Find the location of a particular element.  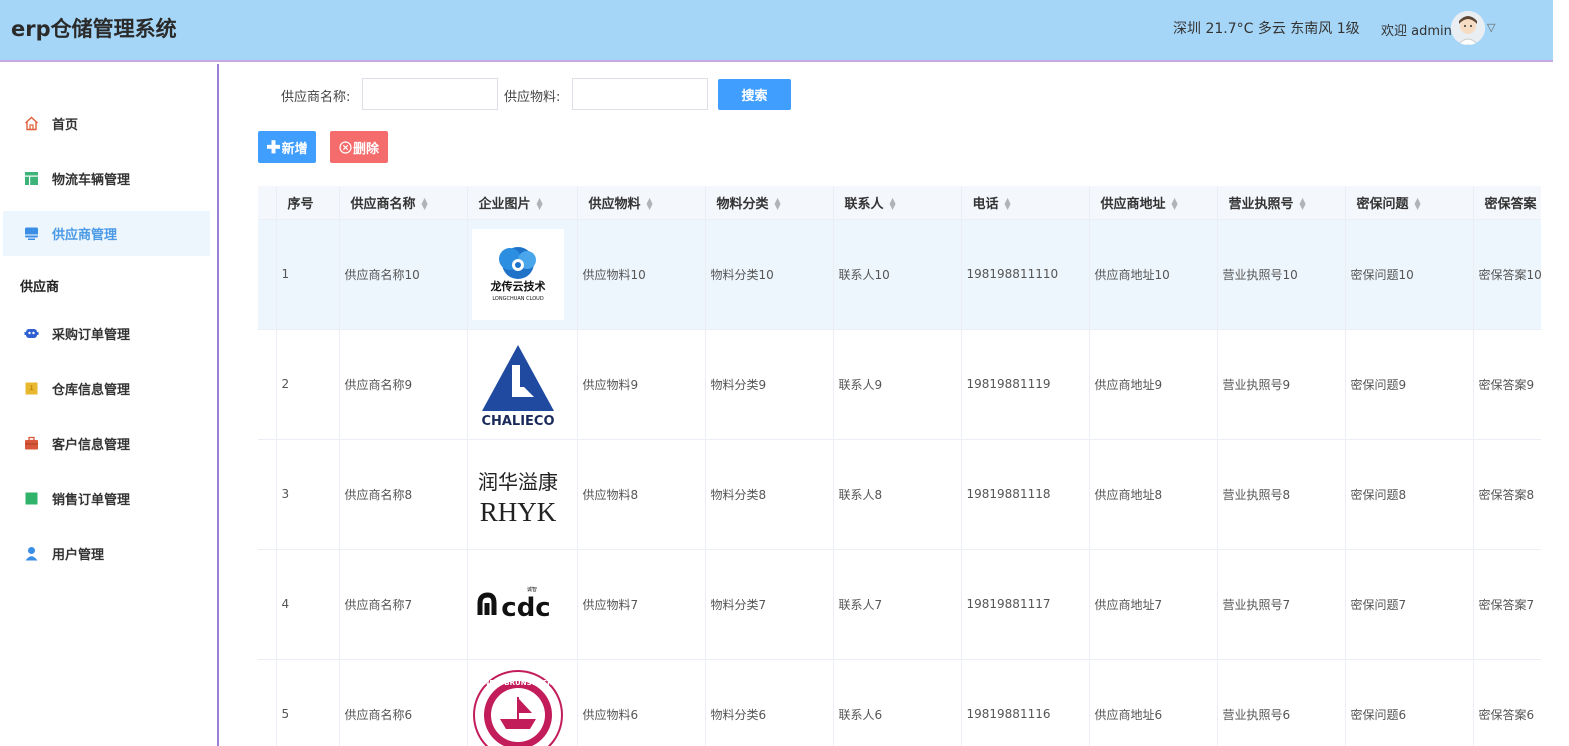

cell-contact: 联系人9 is located at coordinates (897, 384).